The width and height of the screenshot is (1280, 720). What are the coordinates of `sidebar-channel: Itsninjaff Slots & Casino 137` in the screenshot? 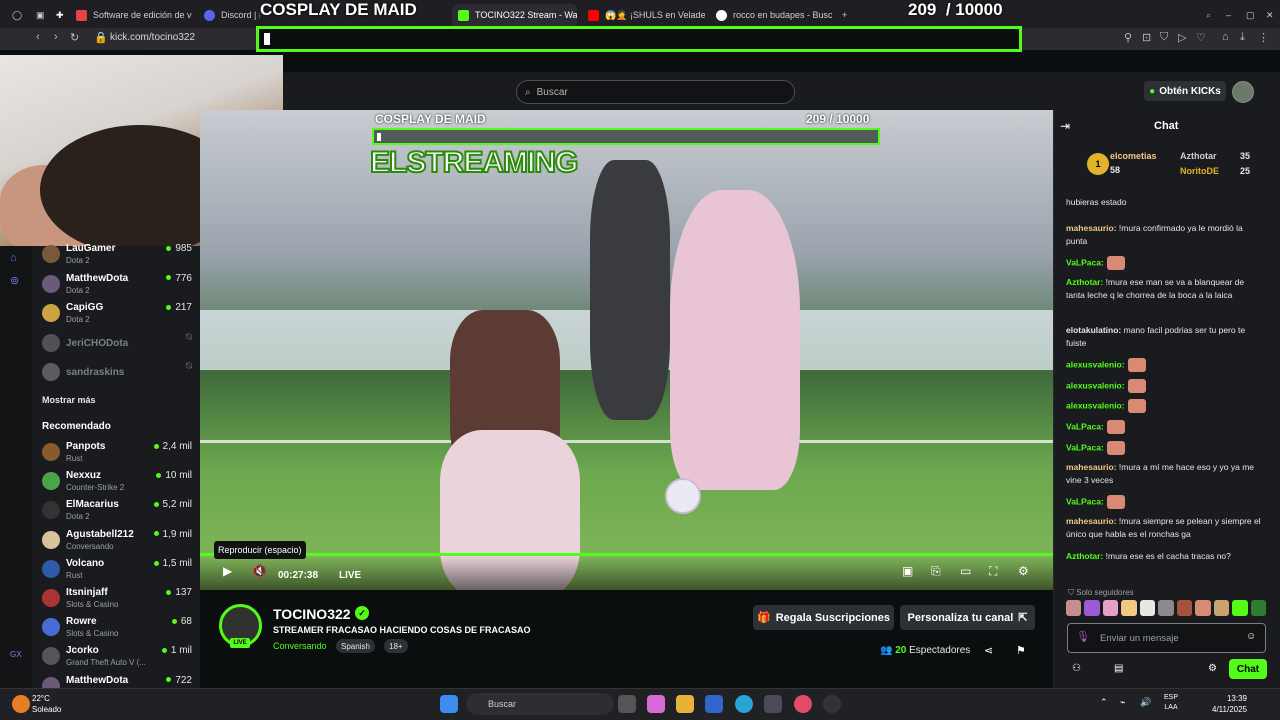 It's located at (117, 600).